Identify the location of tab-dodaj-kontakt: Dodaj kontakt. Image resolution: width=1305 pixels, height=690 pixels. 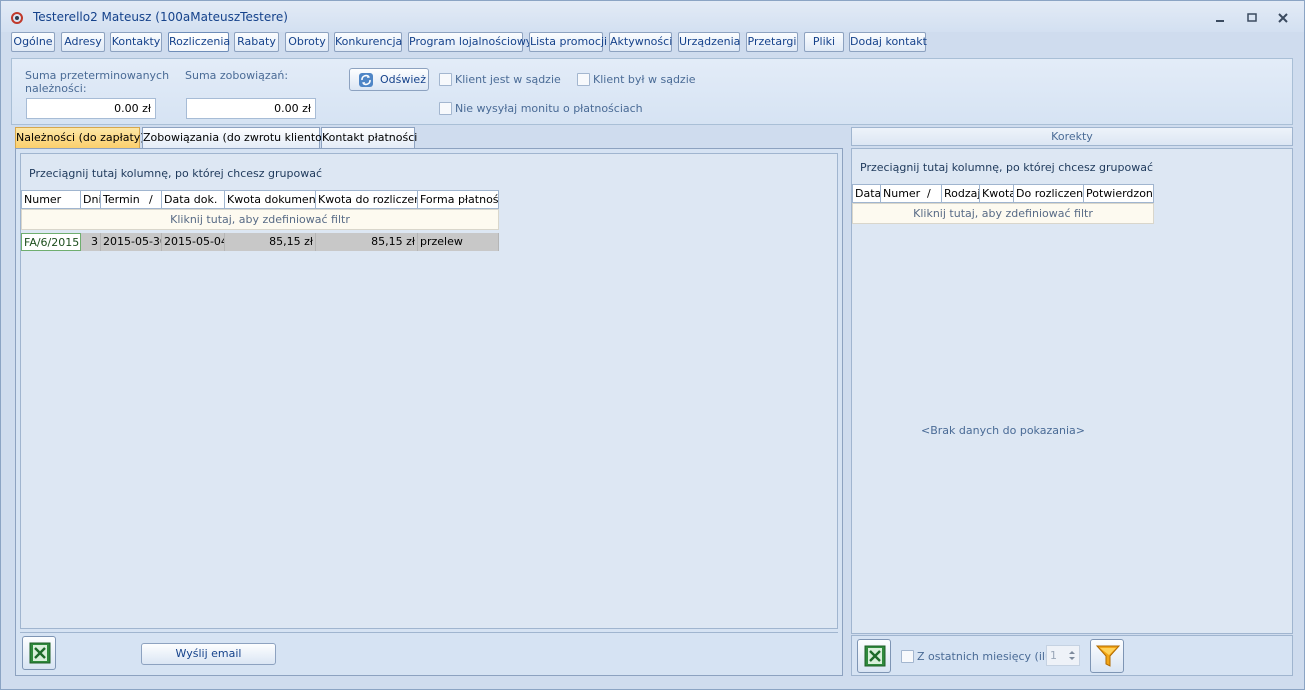
(888, 42).